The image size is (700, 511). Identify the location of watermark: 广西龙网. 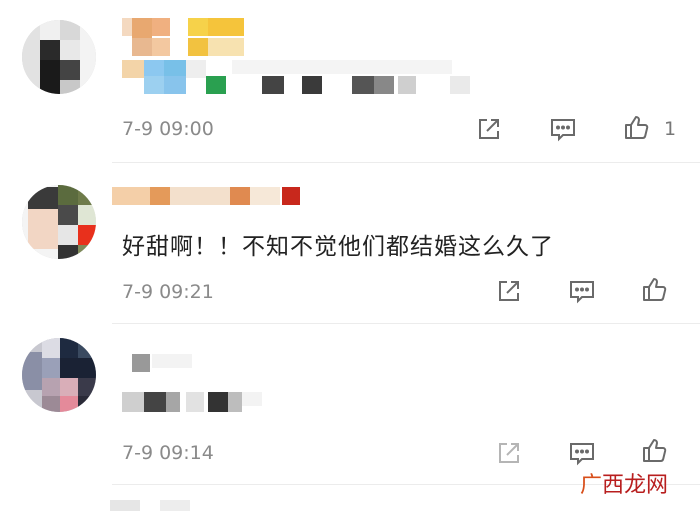
(624, 483).